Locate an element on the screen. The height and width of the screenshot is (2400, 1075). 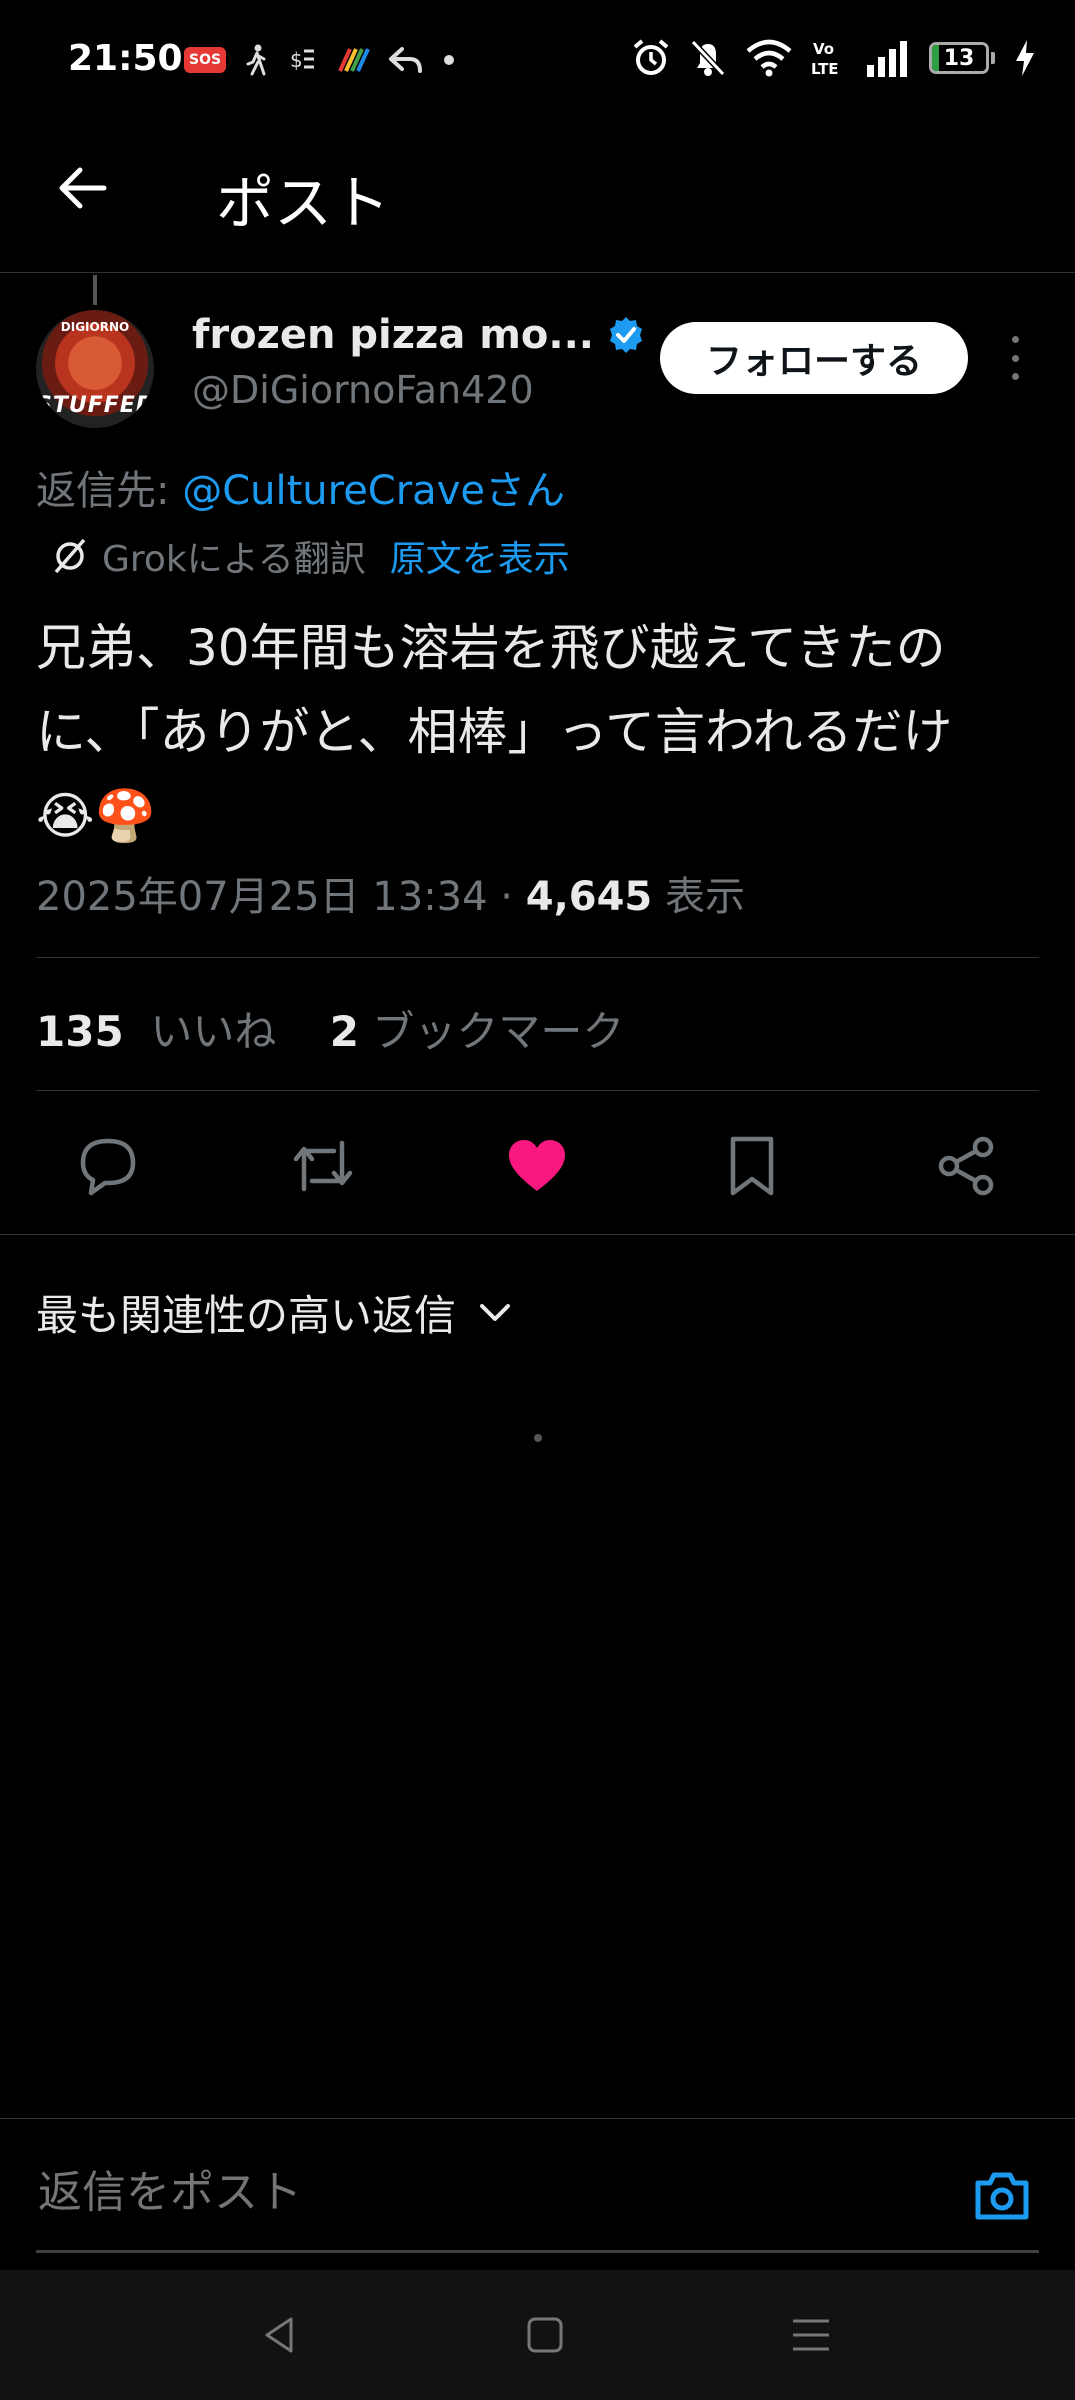
tweet-text-line: に、「ありがと、相棒」って言われるだけ is located at coordinates (494, 732).